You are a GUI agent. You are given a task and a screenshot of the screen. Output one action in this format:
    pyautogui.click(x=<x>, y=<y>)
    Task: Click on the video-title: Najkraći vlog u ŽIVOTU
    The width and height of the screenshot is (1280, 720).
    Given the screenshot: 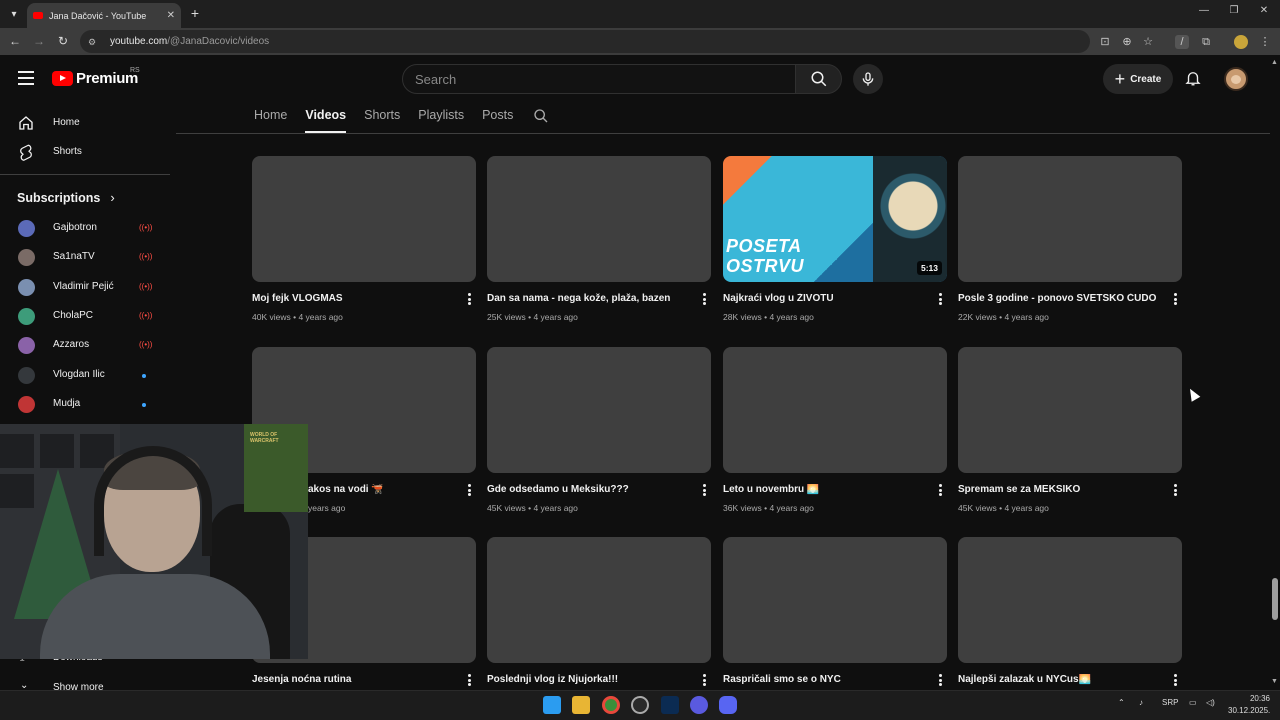 What is the action you would take?
    pyautogui.click(x=825, y=298)
    